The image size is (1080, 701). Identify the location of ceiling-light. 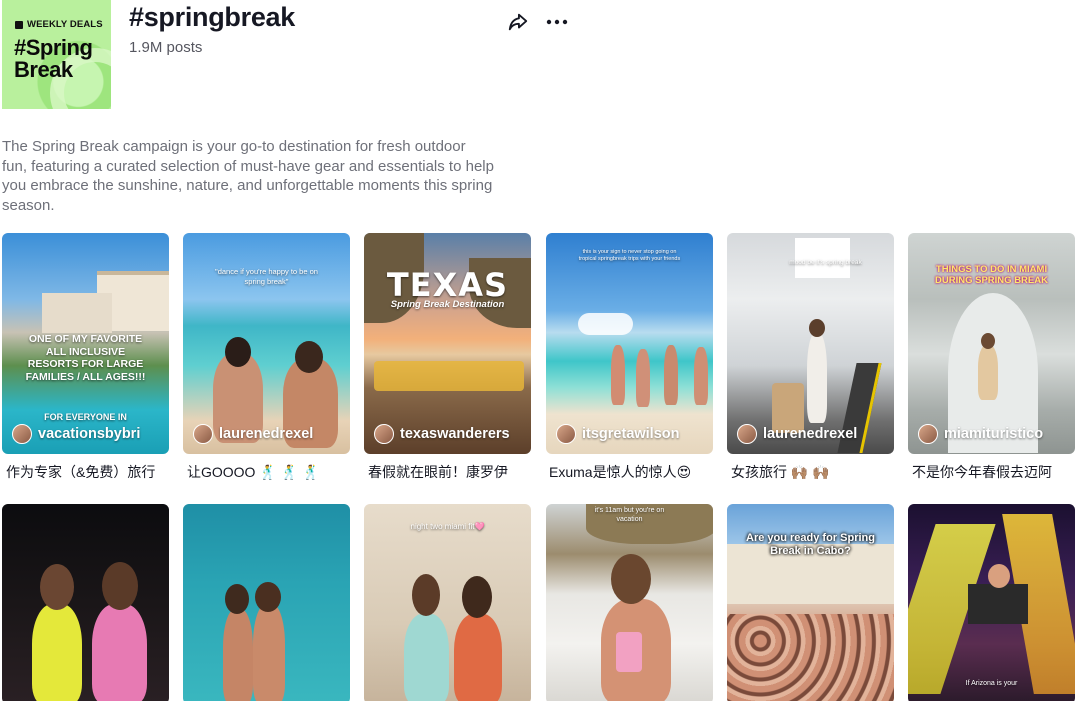
(822, 258).